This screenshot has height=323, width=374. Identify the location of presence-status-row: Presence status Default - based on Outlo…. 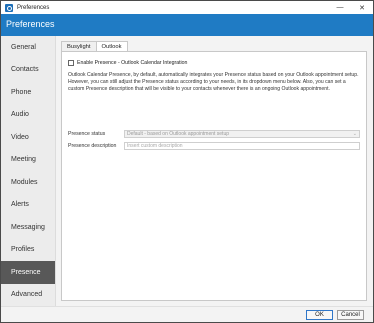
(214, 134).